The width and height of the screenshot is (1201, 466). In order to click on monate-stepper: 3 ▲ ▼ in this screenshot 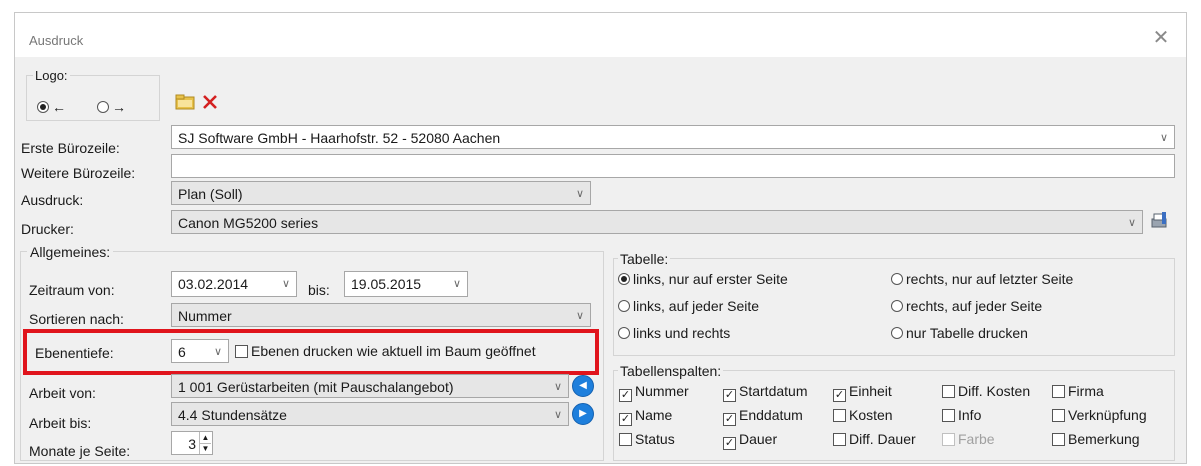, I will do `click(192, 443)`.